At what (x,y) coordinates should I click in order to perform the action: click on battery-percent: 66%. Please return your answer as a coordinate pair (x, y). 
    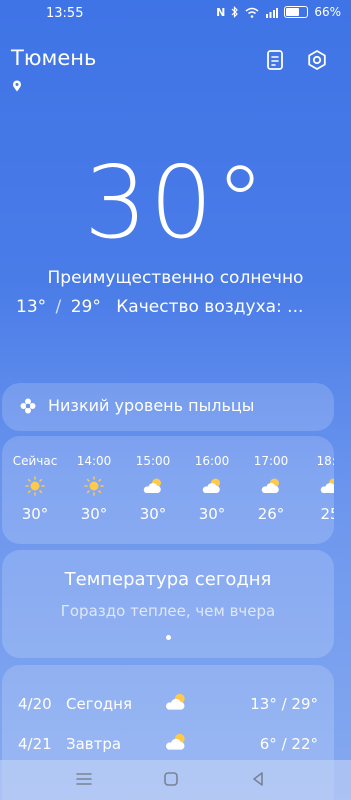
    Looking at the image, I should click on (327, 12).